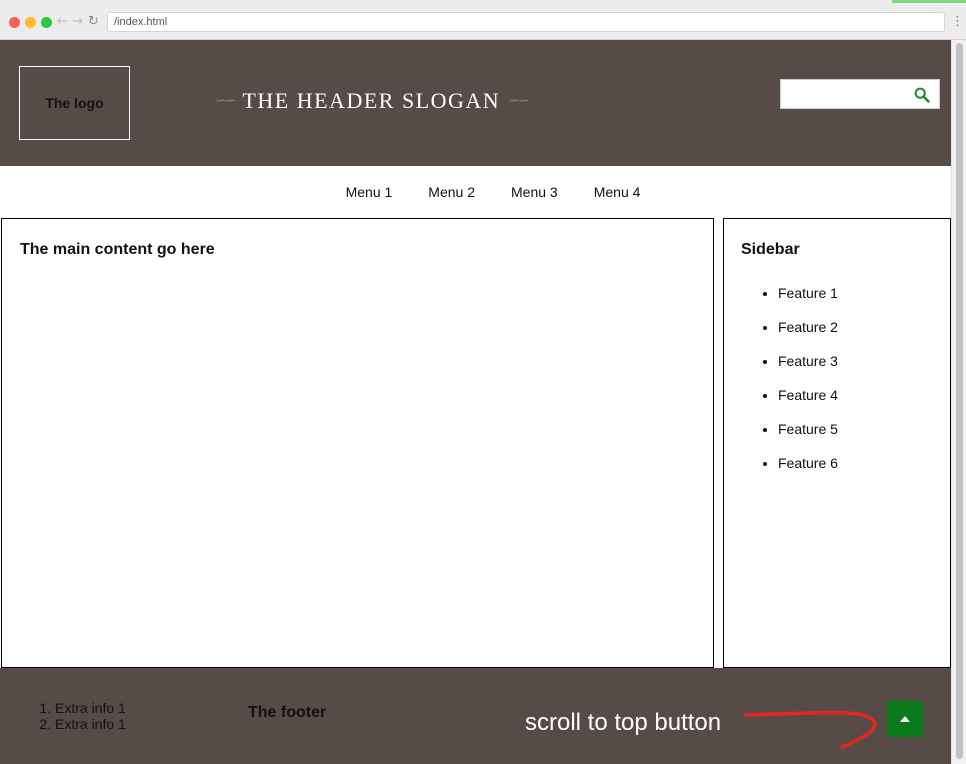  I want to click on feature-item-3: Feature 3, so click(808, 368).